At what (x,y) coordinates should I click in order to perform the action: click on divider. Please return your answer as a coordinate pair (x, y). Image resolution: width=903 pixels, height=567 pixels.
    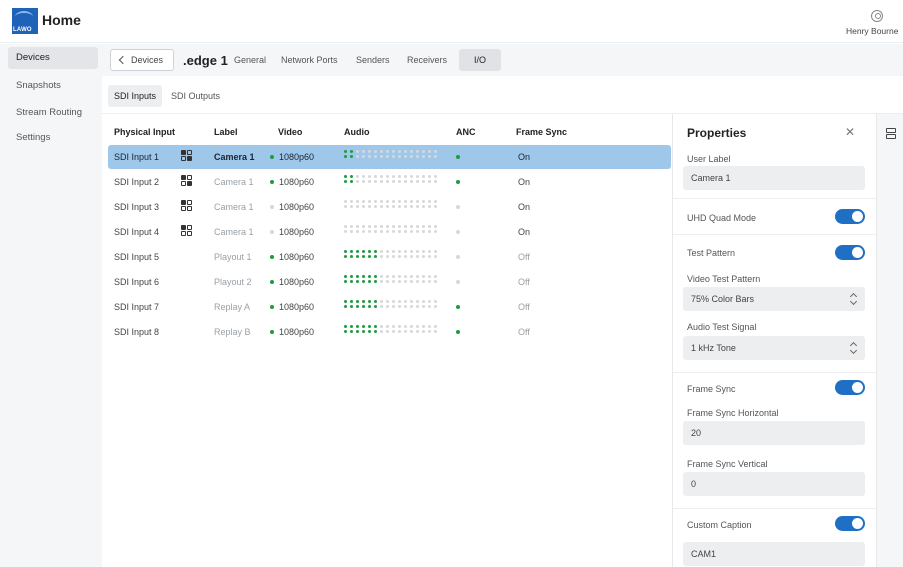
    Looking at the image, I should click on (774, 234).